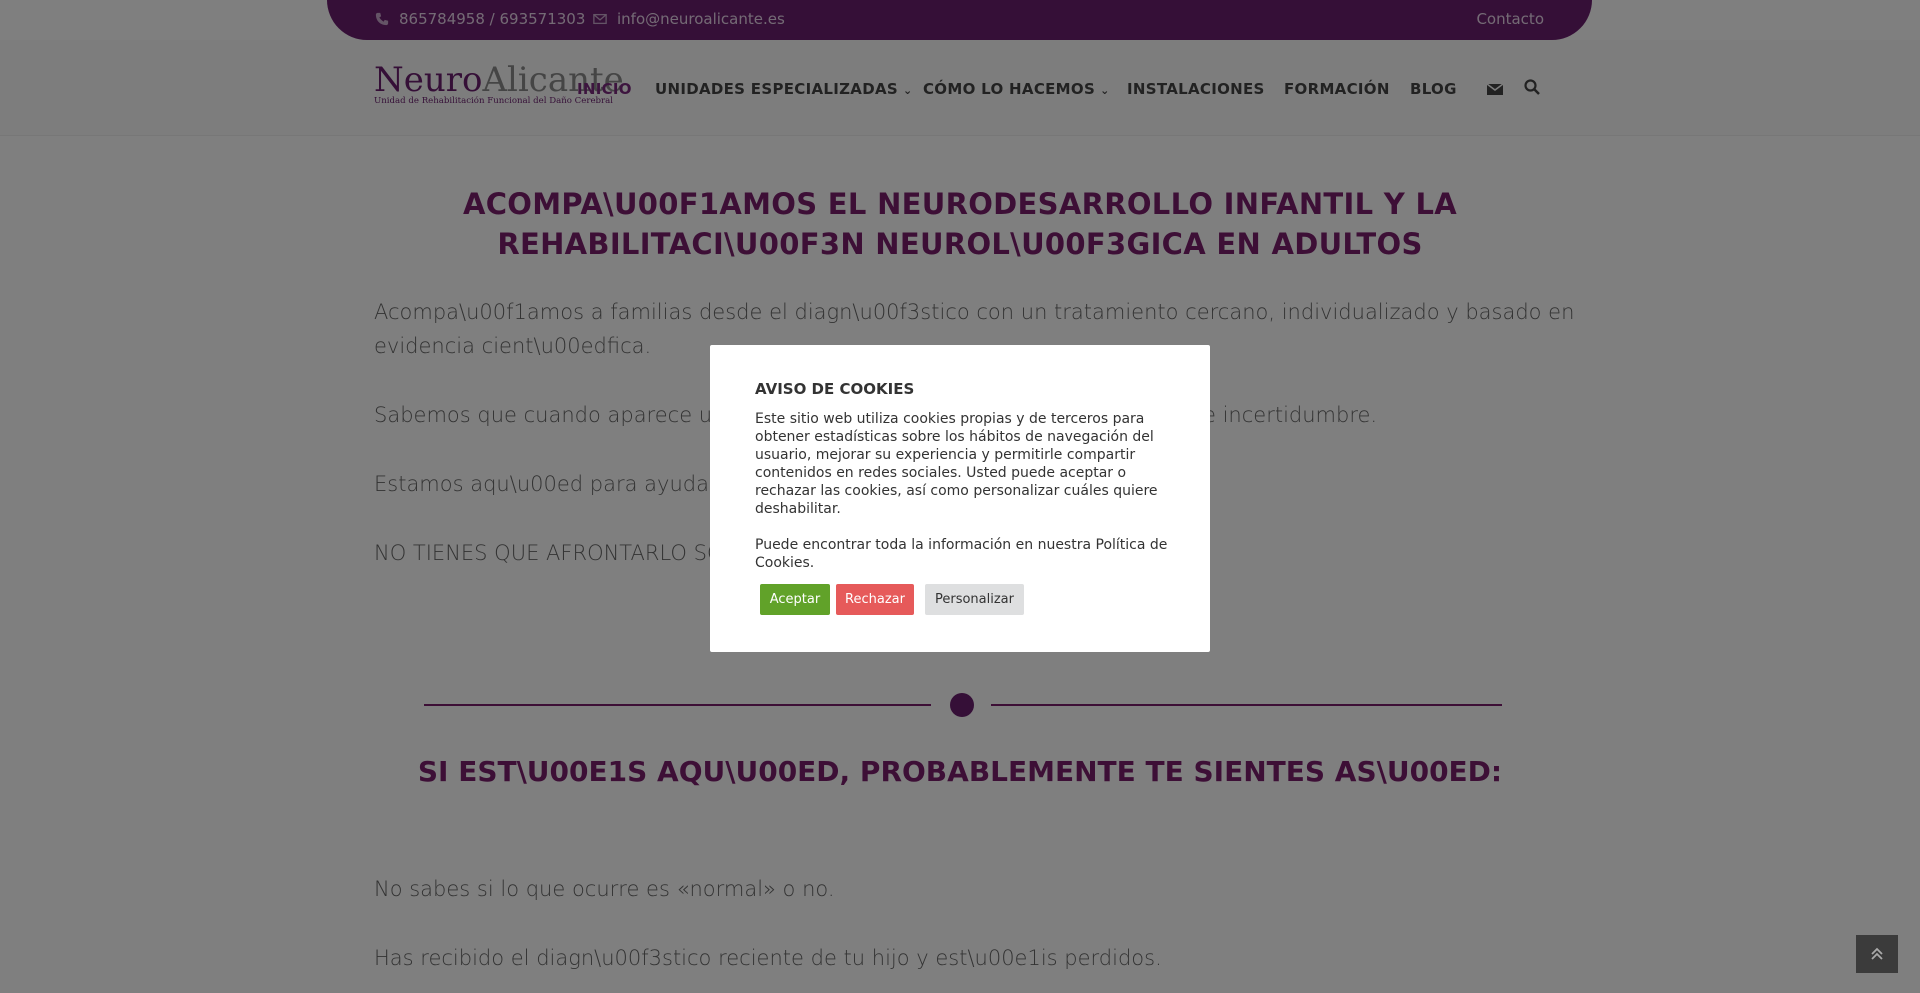 This screenshot has height=993, width=1920. Describe the element at coordinates (974, 599) in the screenshot. I see `customize-button: Personalizar` at that location.